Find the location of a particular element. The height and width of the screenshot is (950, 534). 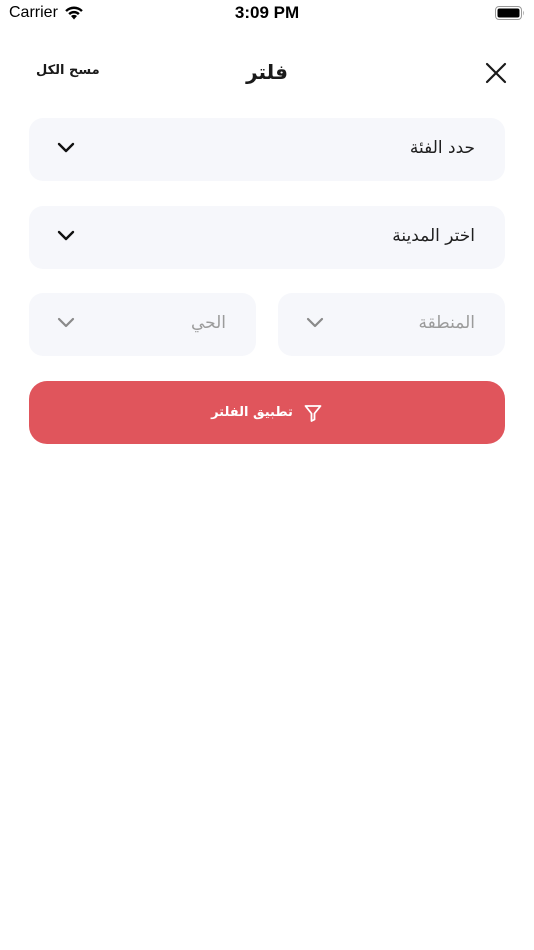

district-select-label: الحي is located at coordinates (208, 323).